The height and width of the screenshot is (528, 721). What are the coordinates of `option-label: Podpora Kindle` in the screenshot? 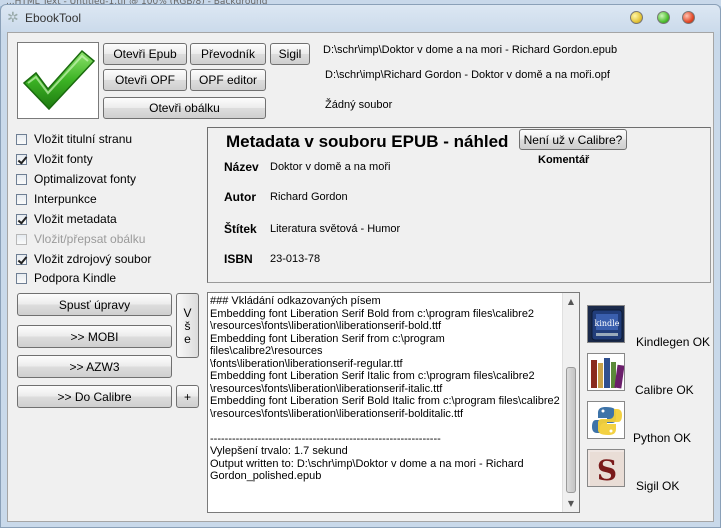 It's located at (75, 278).